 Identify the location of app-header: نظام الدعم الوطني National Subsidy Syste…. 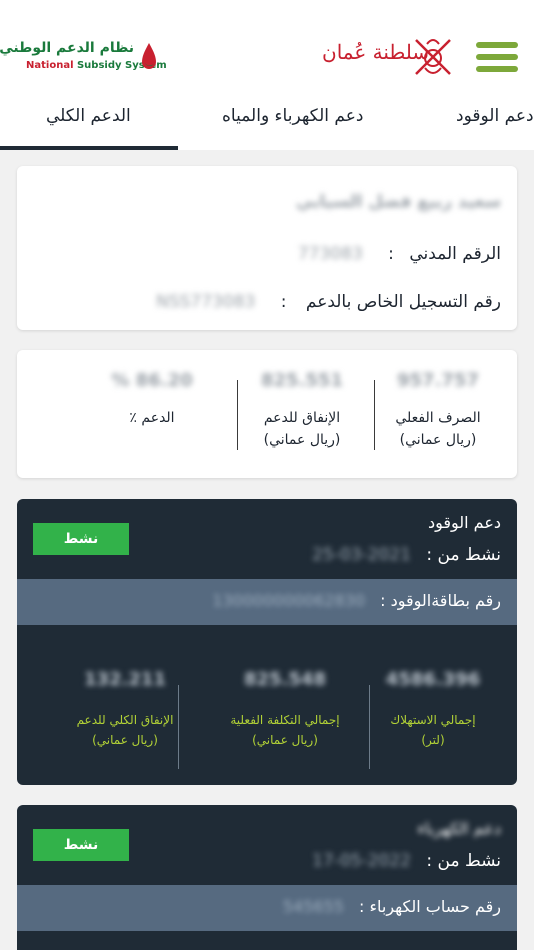
(267, 50).